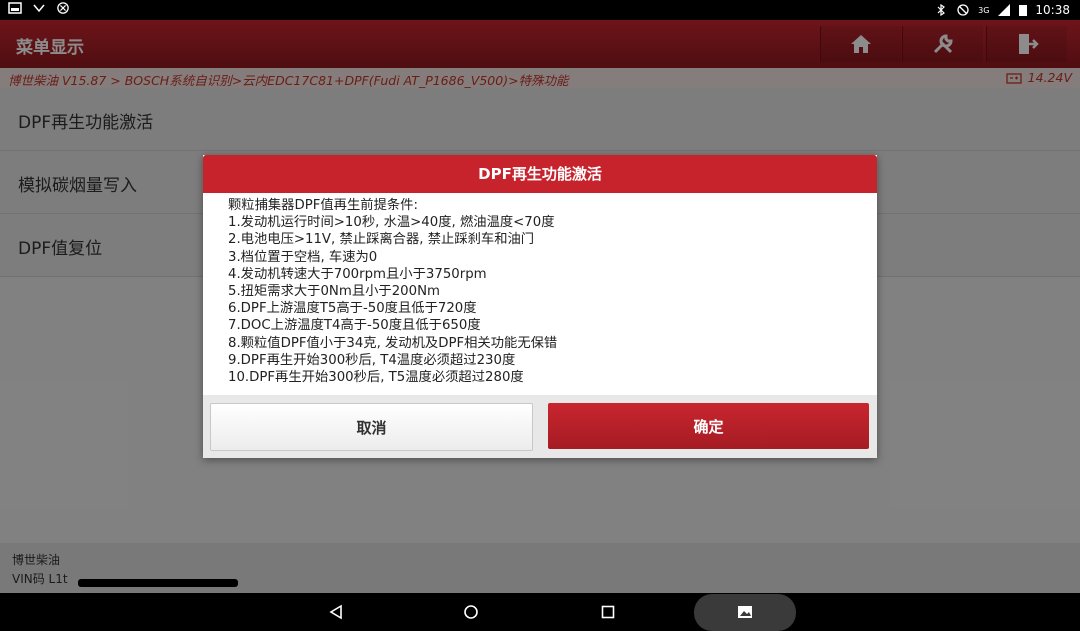 The height and width of the screenshot is (631, 1080). I want to click on condition-line: 10.DPF再生开始300秒后, T5温度必须超过280度, so click(376, 378).